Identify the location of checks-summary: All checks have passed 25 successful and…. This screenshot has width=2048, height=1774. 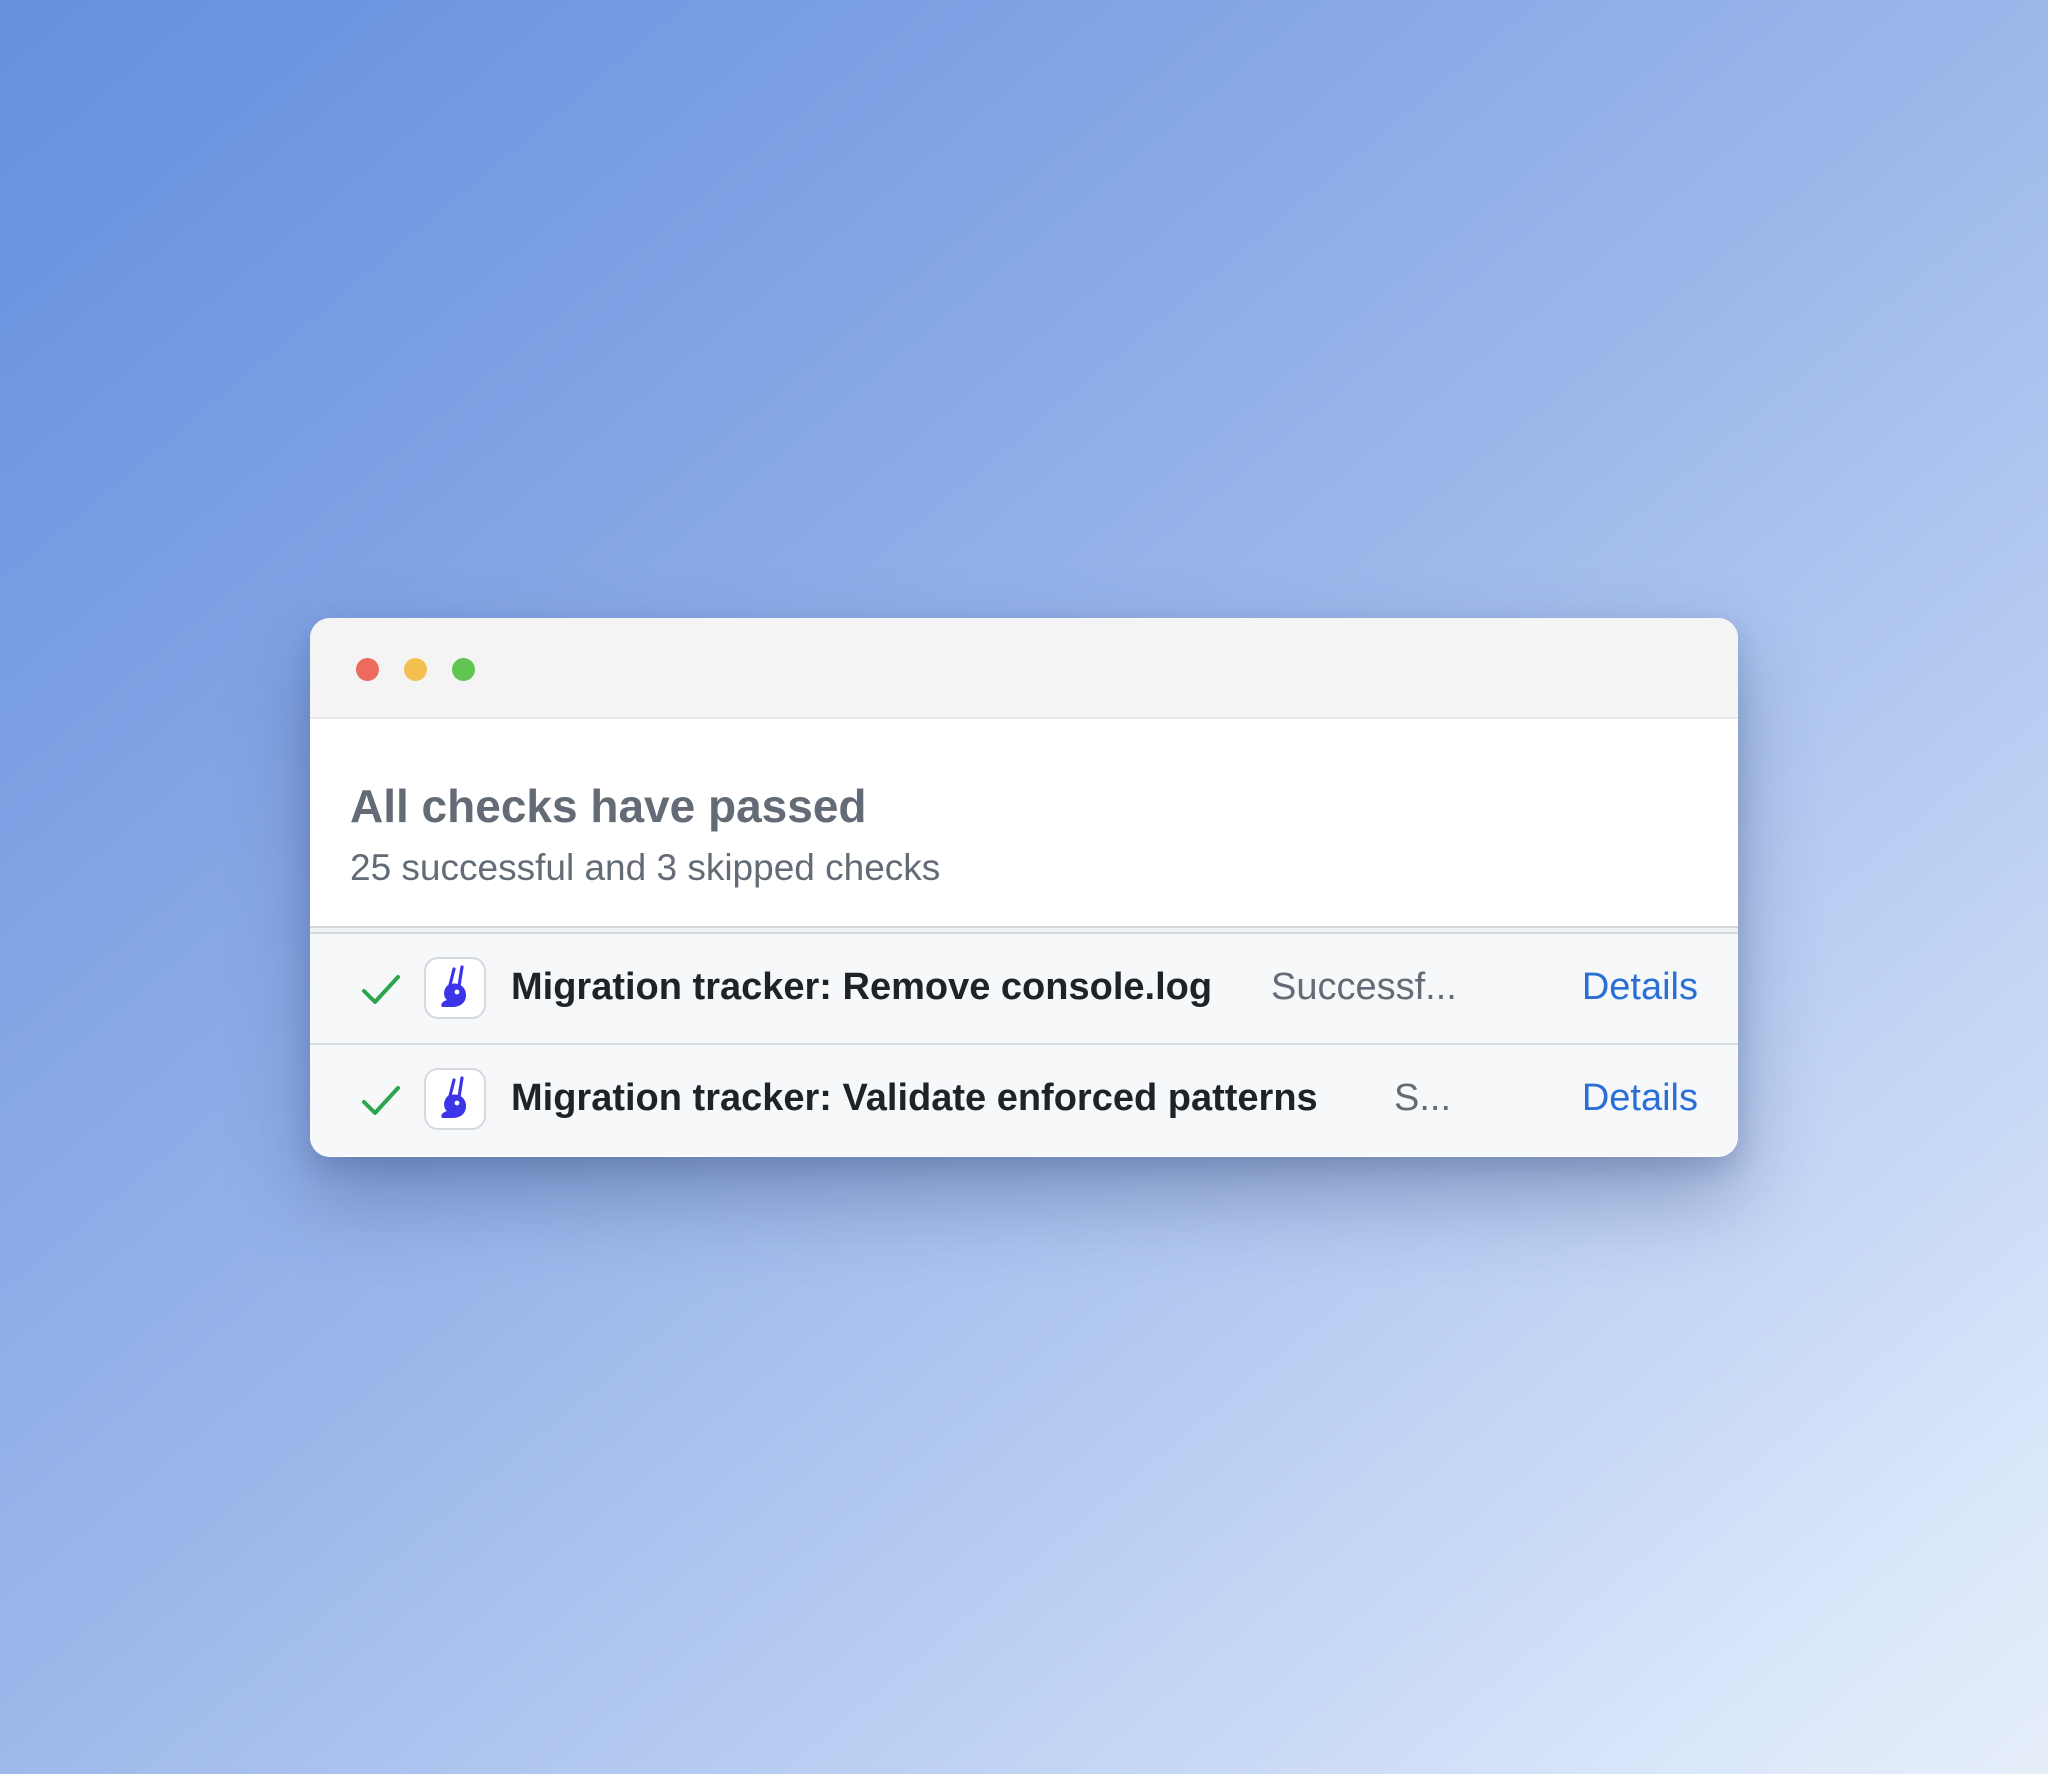
(1024, 822).